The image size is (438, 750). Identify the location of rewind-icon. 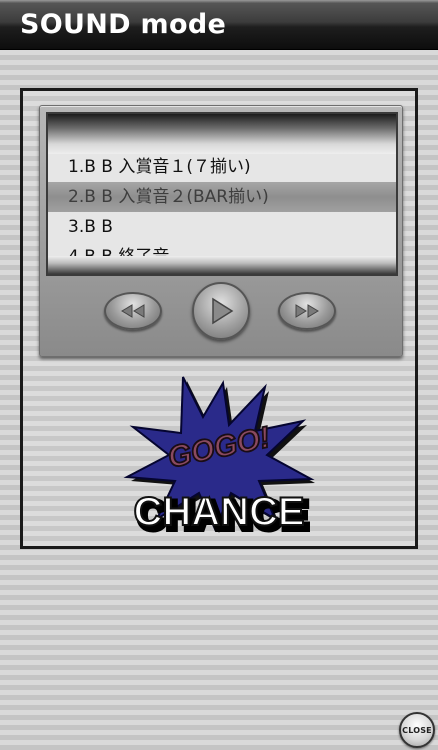
(133, 311).